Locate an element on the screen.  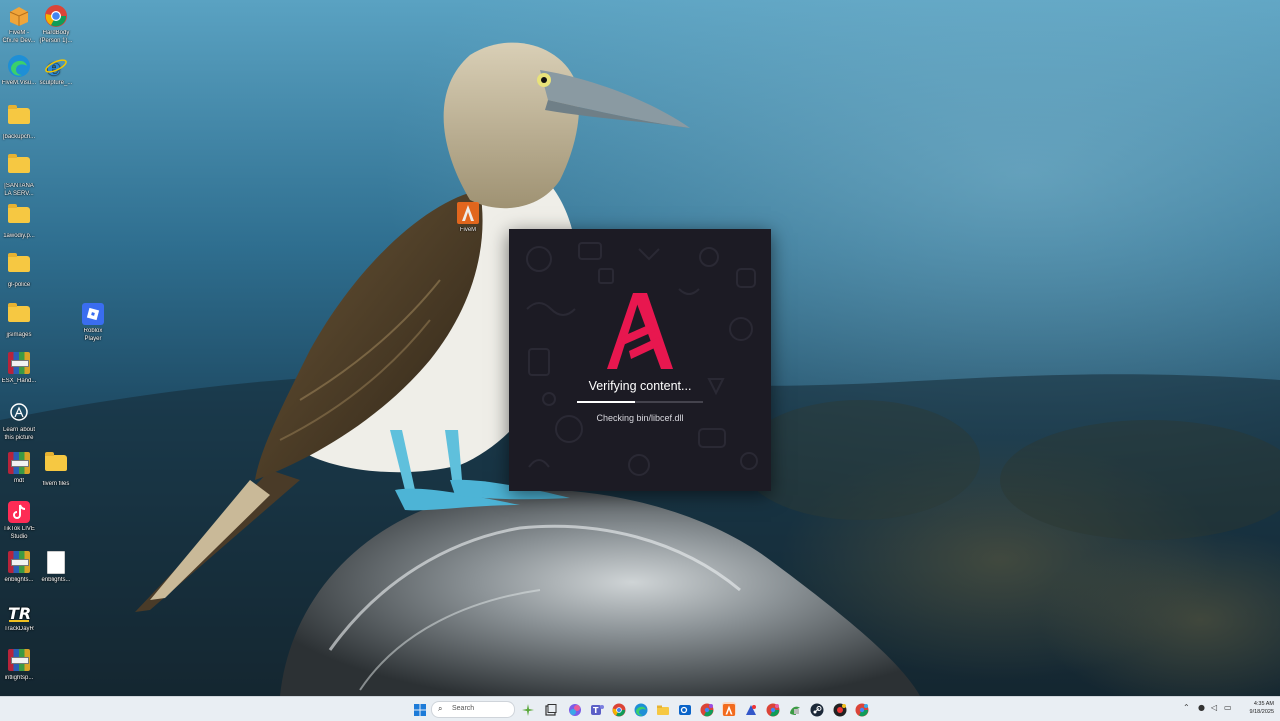
microphone-icon: ● is located at coordinates (1201, 707).